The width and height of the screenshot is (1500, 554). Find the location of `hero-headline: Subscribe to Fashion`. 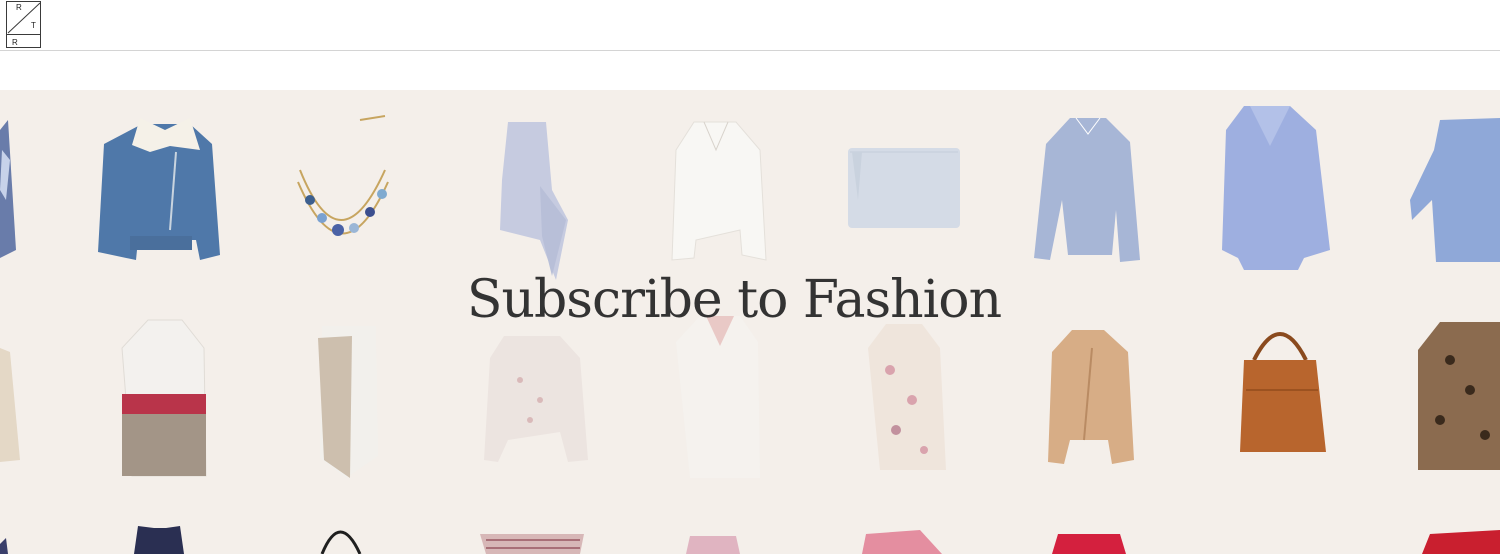

hero-headline: Subscribe to Fashion is located at coordinates (734, 300).